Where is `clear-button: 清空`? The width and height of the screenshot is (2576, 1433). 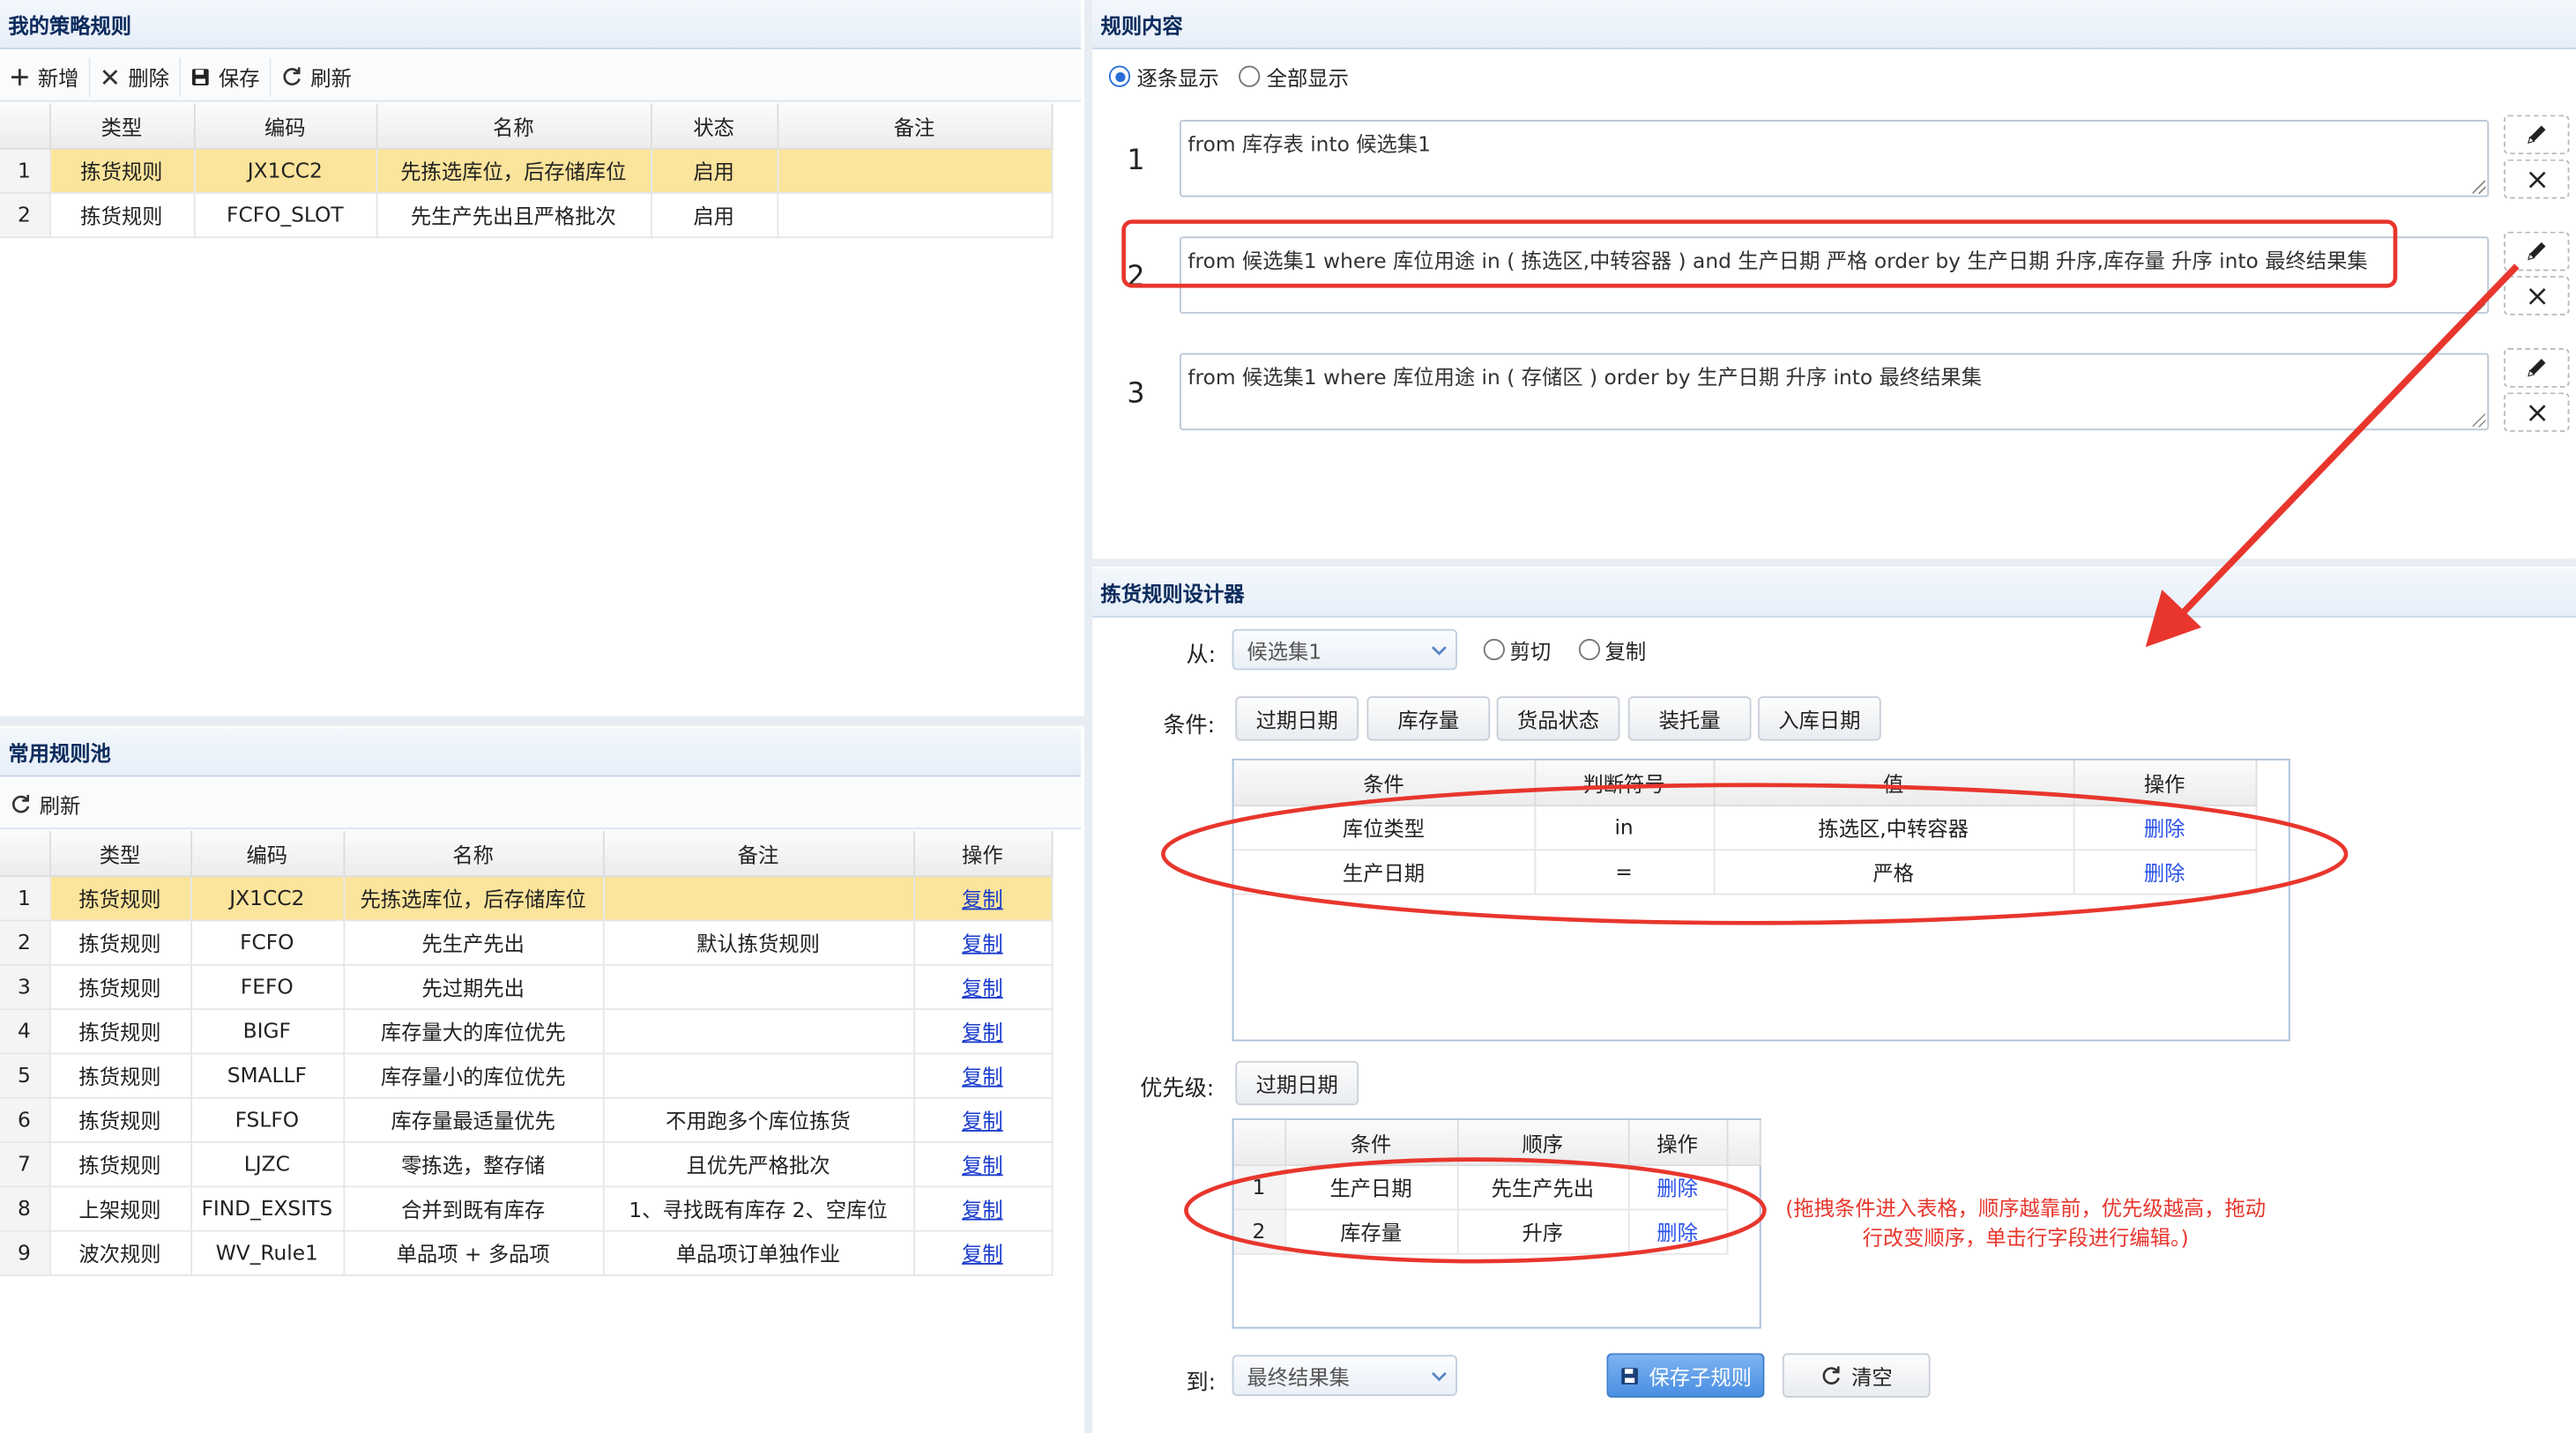 clear-button: 清空 is located at coordinates (1856, 1375).